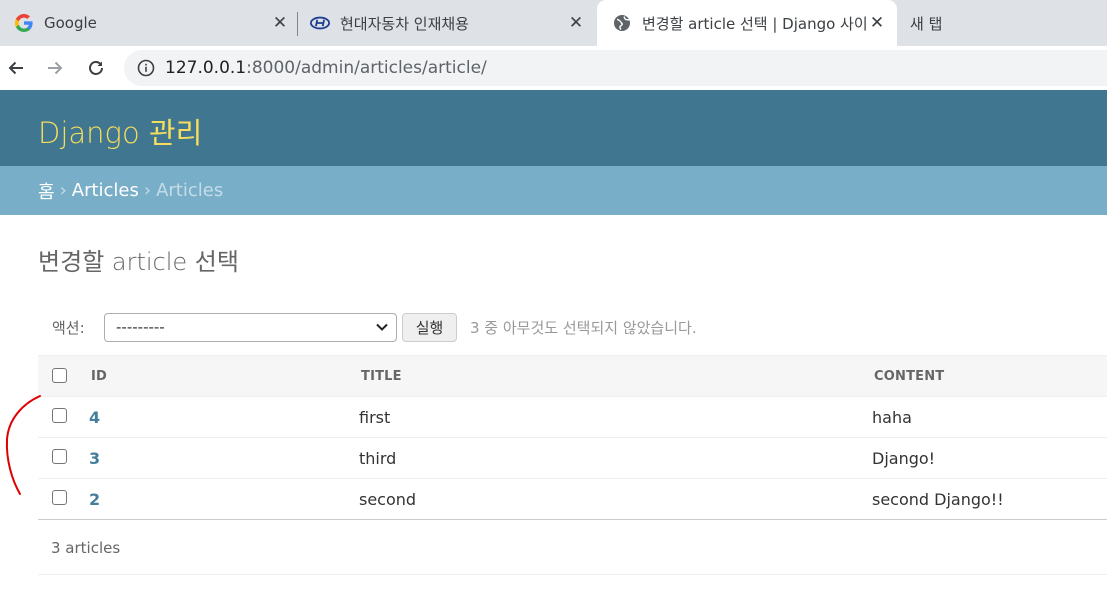 This screenshot has width=1107, height=596. What do you see at coordinates (938, 499) in the screenshot?
I see `row-content: second Django!!` at bounding box center [938, 499].